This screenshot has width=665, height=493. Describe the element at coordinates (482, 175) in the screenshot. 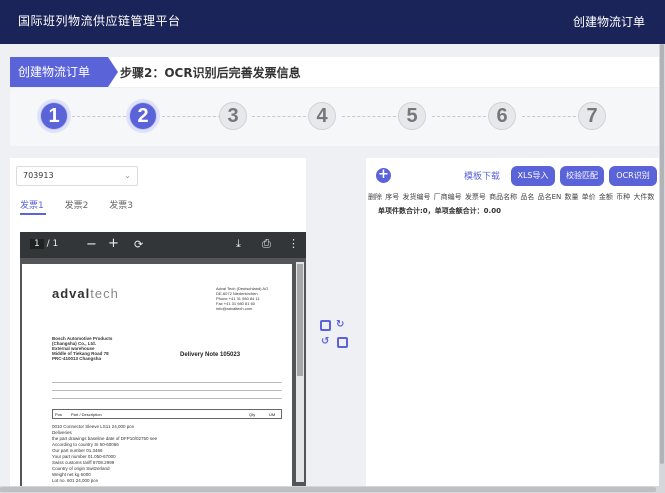

I see `template-download-link: 模板下载` at that location.